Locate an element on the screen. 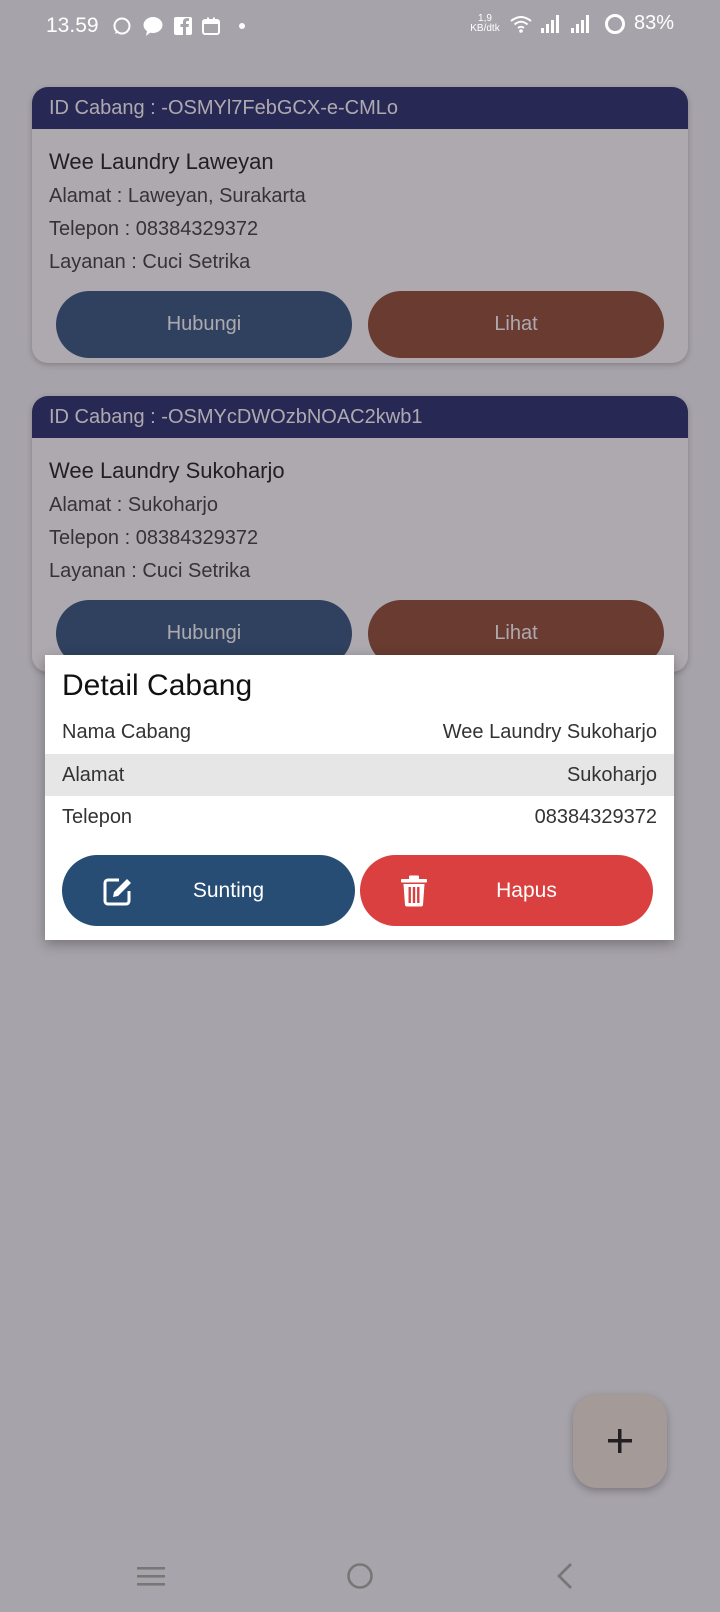 This screenshot has width=720, height=1612. detail-value: Sukoharjo is located at coordinates (611, 774).